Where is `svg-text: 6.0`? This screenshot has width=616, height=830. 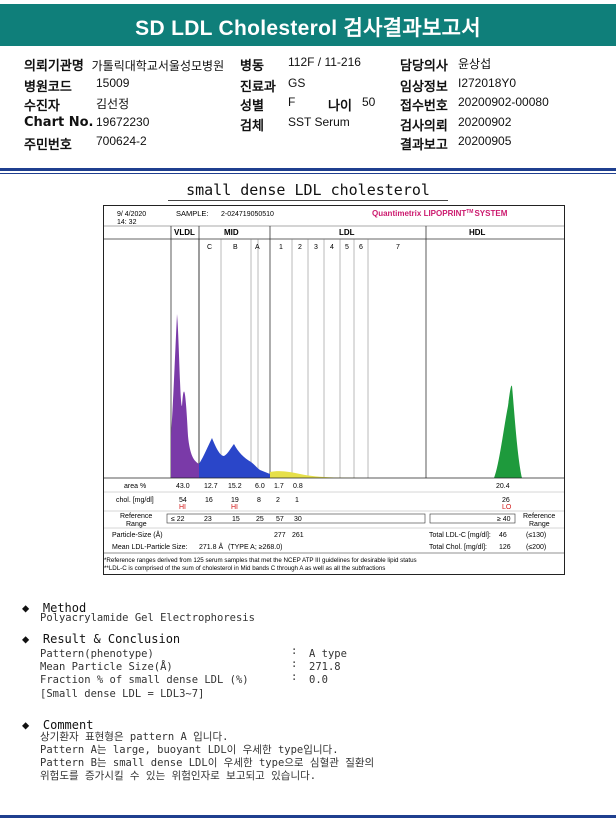 svg-text: 6.0 is located at coordinates (260, 486).